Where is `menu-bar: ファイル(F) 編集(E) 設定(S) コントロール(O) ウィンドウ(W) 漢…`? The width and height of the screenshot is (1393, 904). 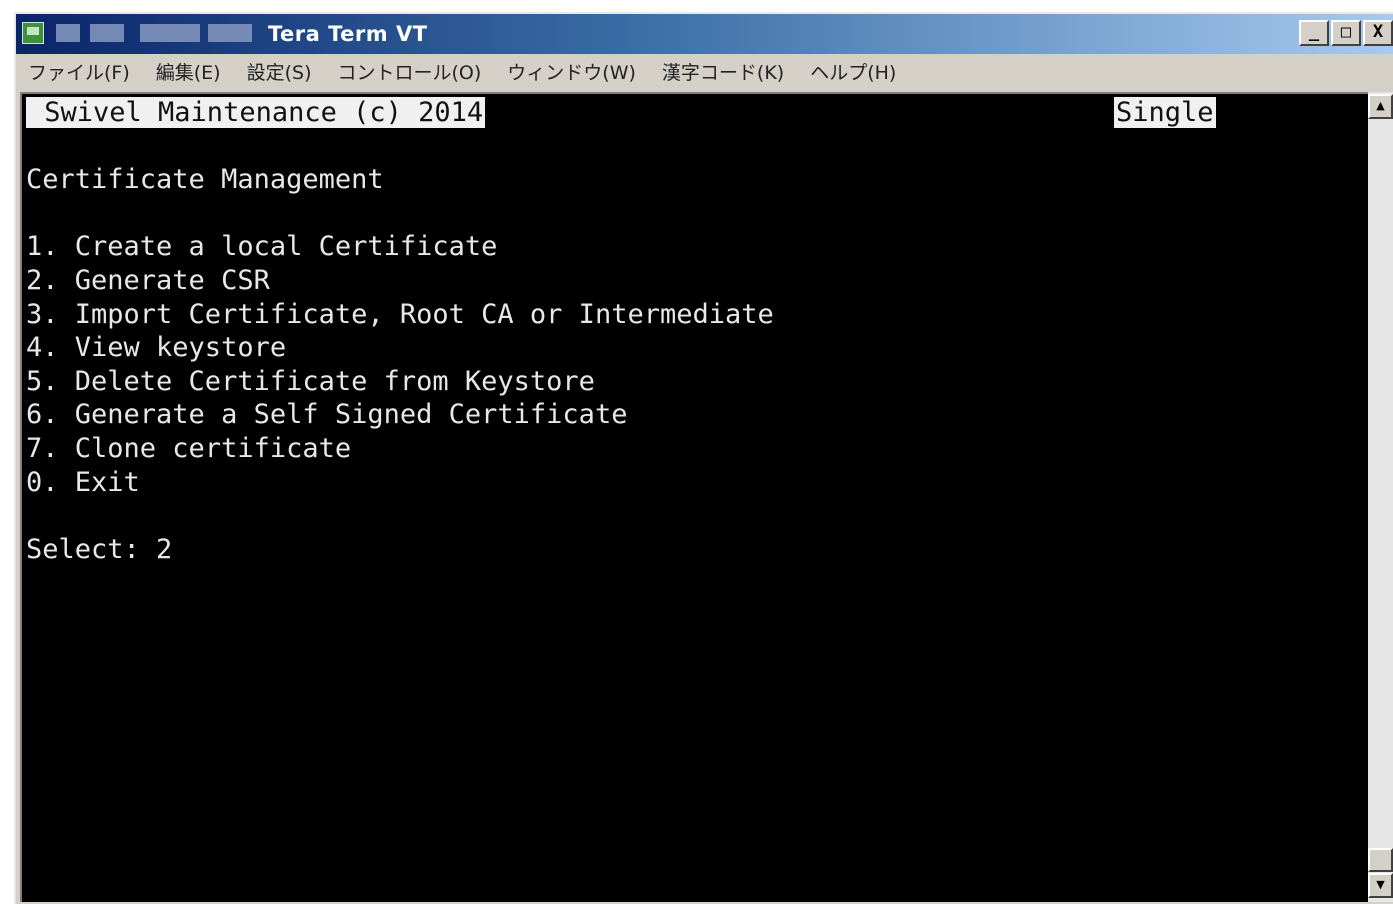 menu-bar: ファイル(F) 編集(E) 設定(S) コントロール(O) ウィンドウ(W) 漢… is located at coordinates (704, 71).